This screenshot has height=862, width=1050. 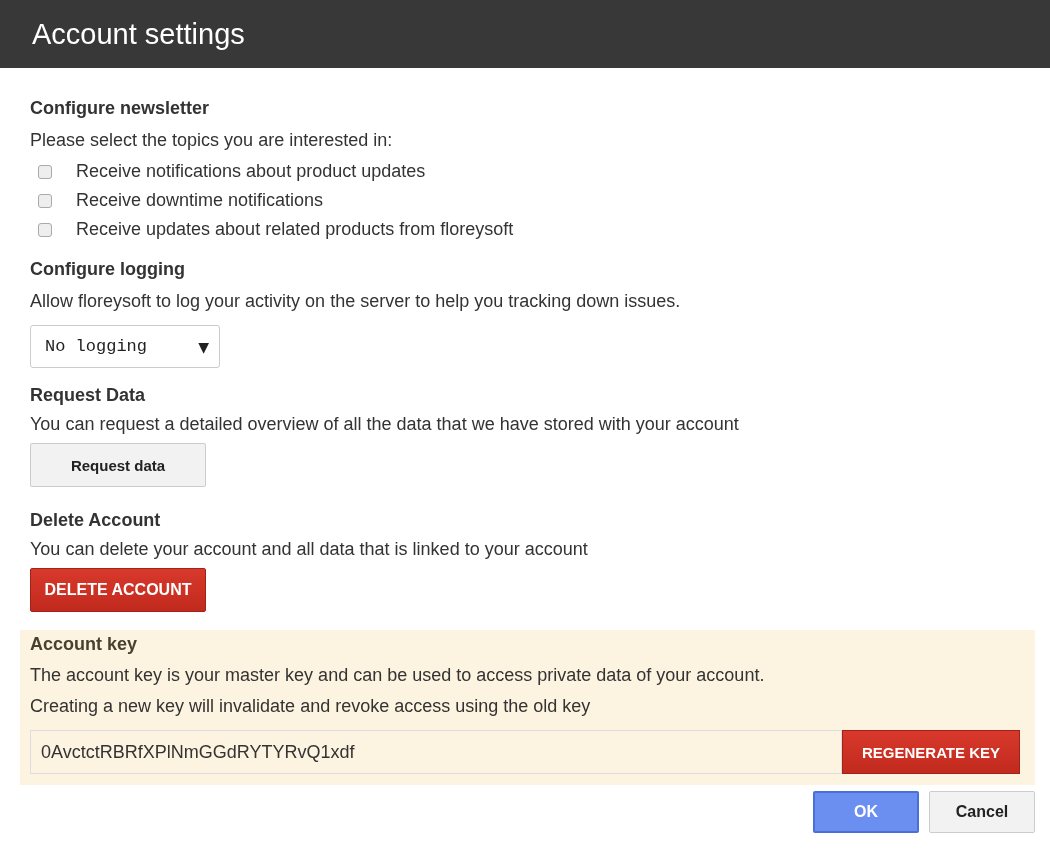 I want to click on regenerate-key-button: REGENERATE KEY, so click(x=931, y=752).